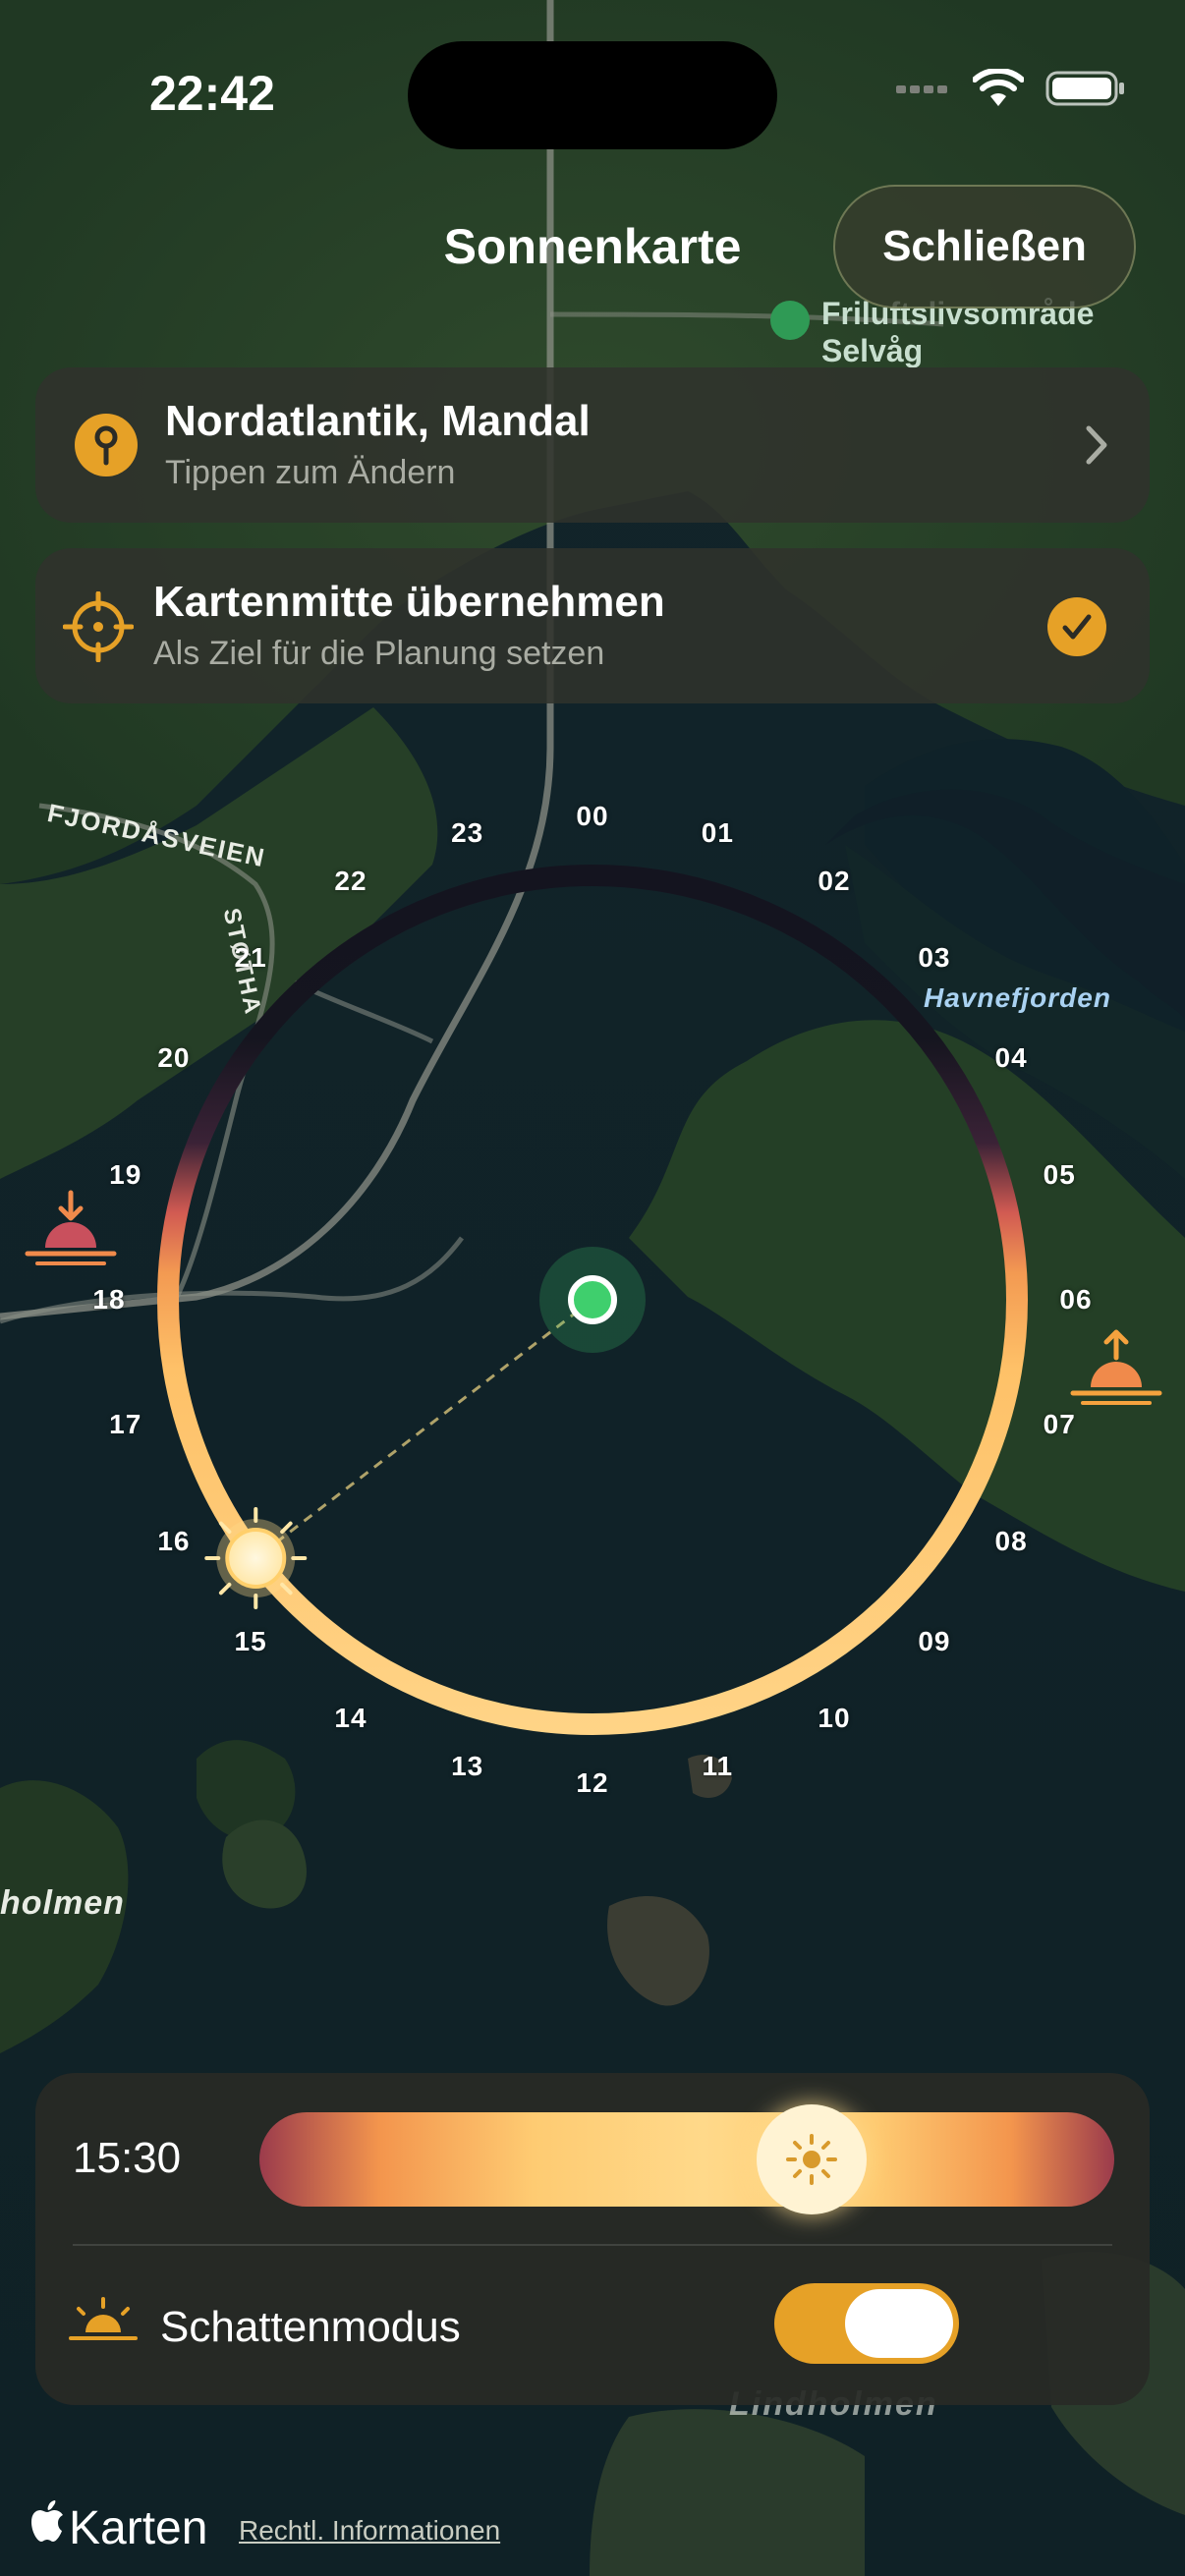  What do you see at coordinates (468, 832) in the screenshot?
I see `hour-label-23: 23` at bounding box center [468, 832].